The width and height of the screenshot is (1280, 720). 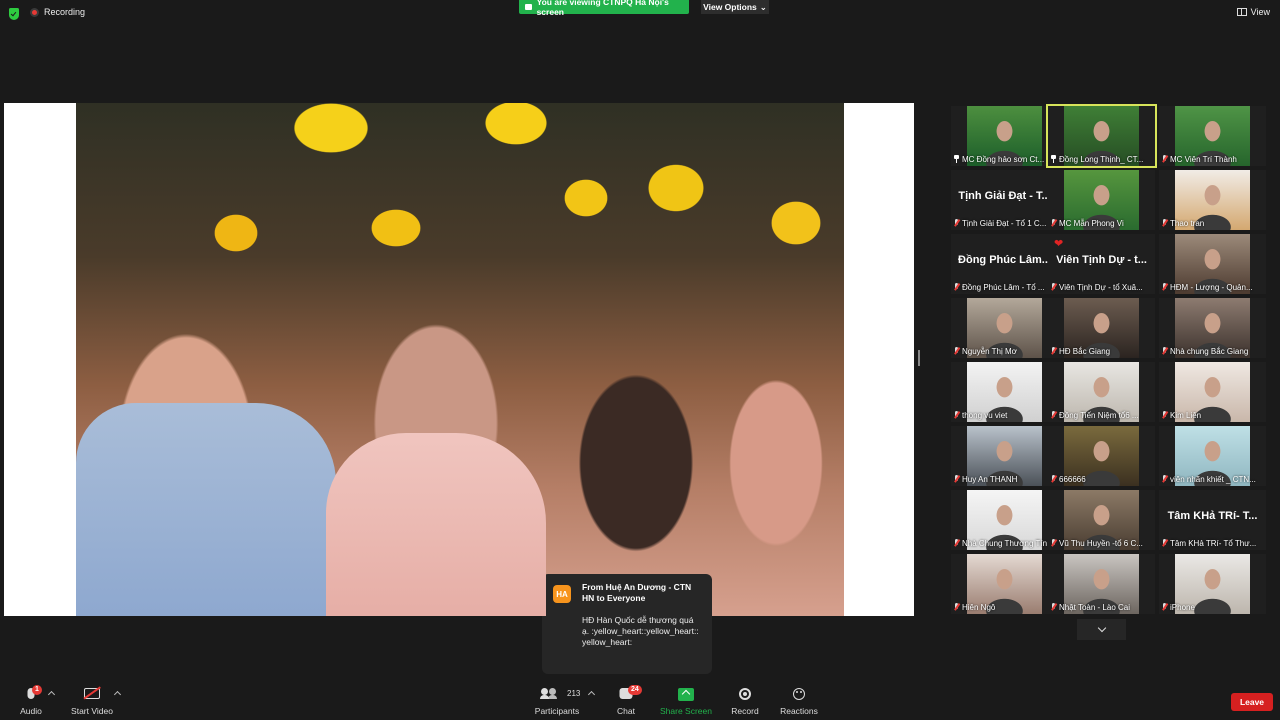 I want to click on participant-tile: MC Mẫn Phong Vi, so click(x=1101, y=200).